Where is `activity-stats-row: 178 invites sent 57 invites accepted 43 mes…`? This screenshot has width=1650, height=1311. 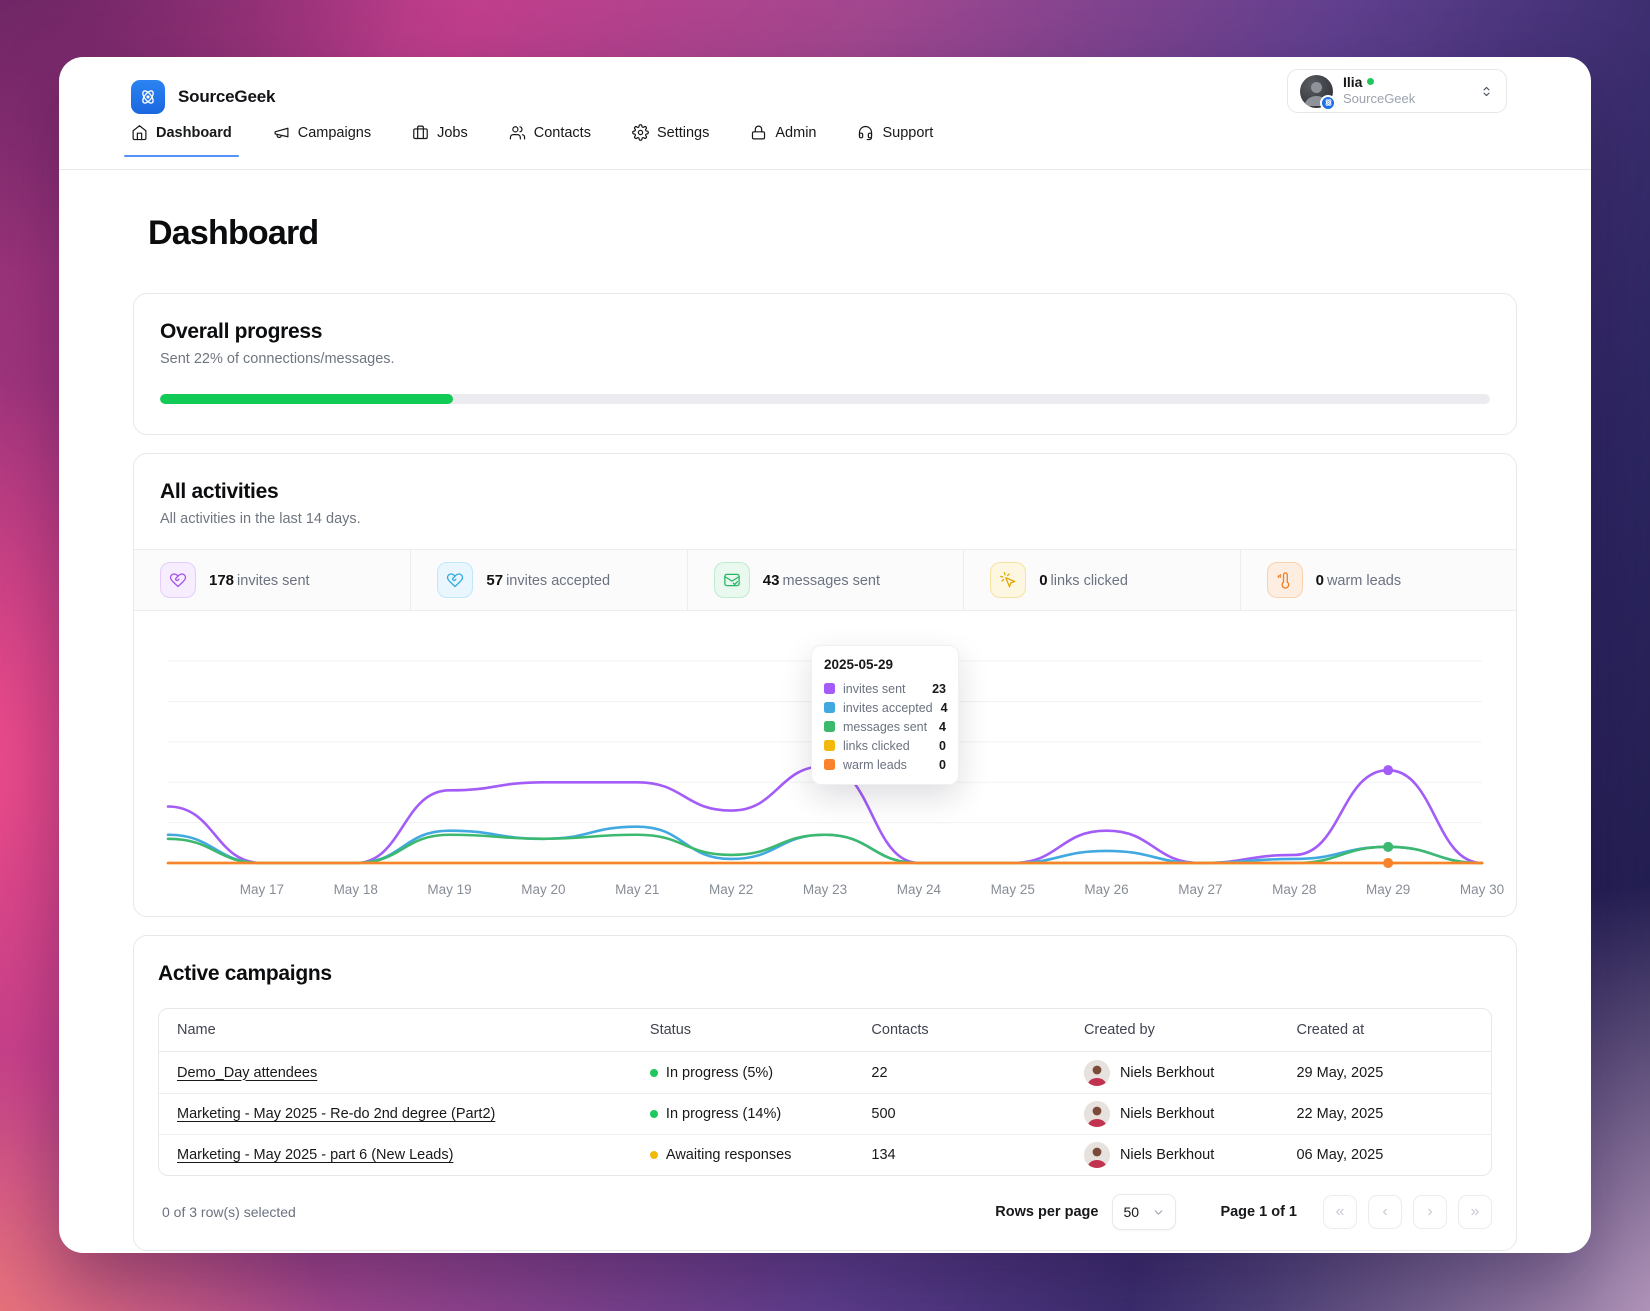
activity-stats-row: 178 invites sent 57 invites accepted 43 mes… is located at coordinates (825, 580).